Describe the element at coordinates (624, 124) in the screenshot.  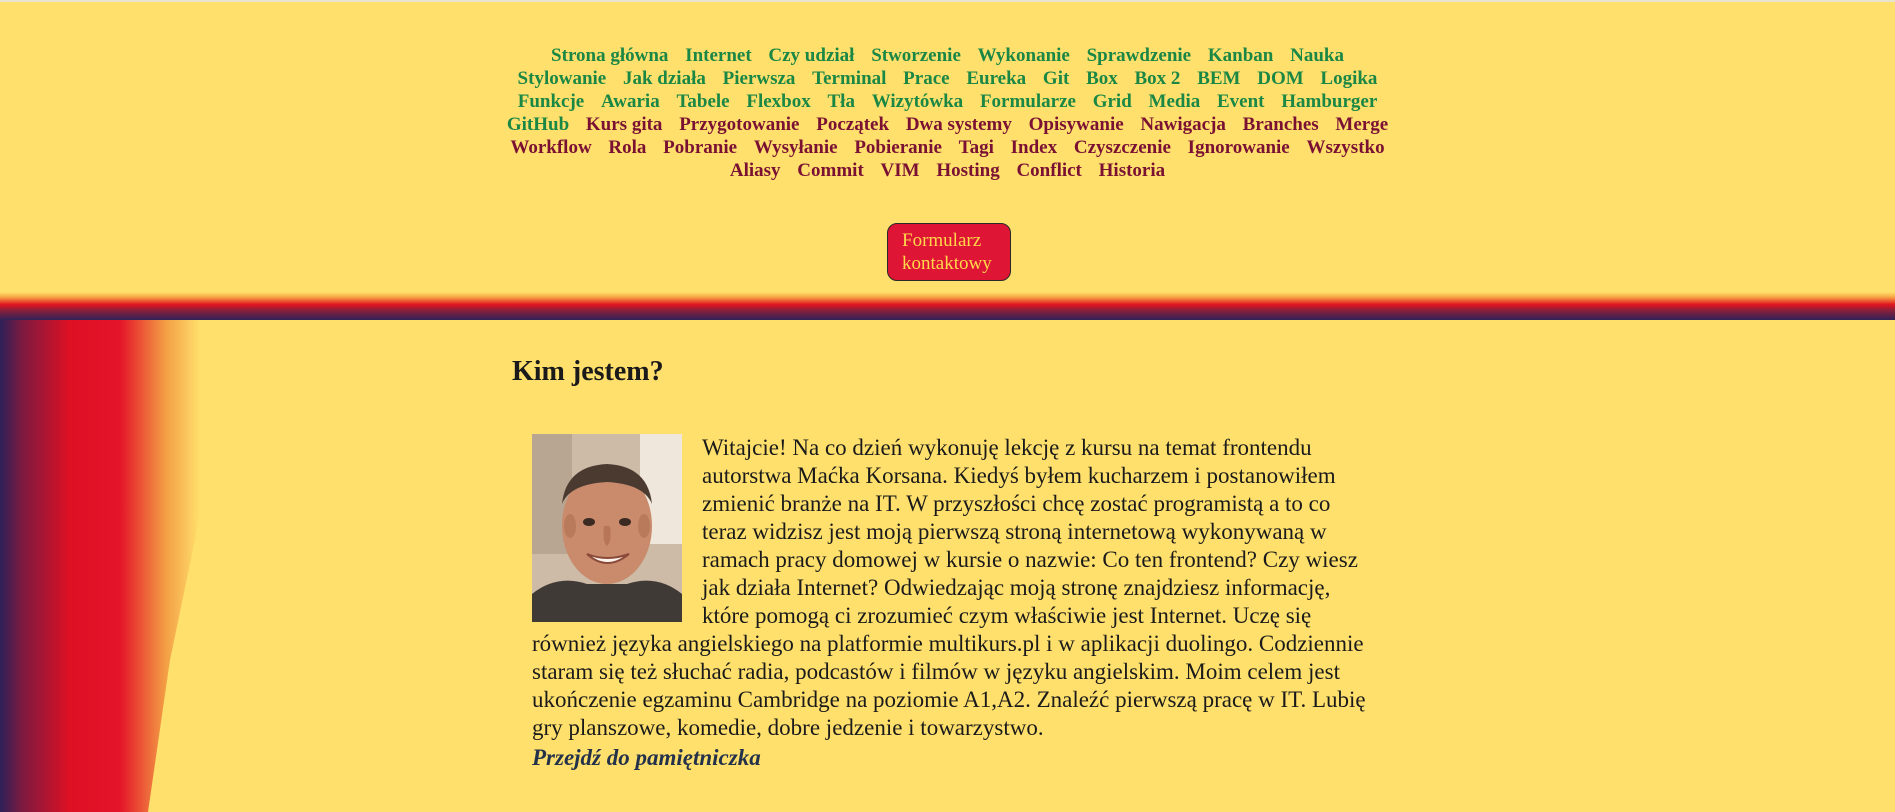
I see `nav-link: Kurs gita` at that location.